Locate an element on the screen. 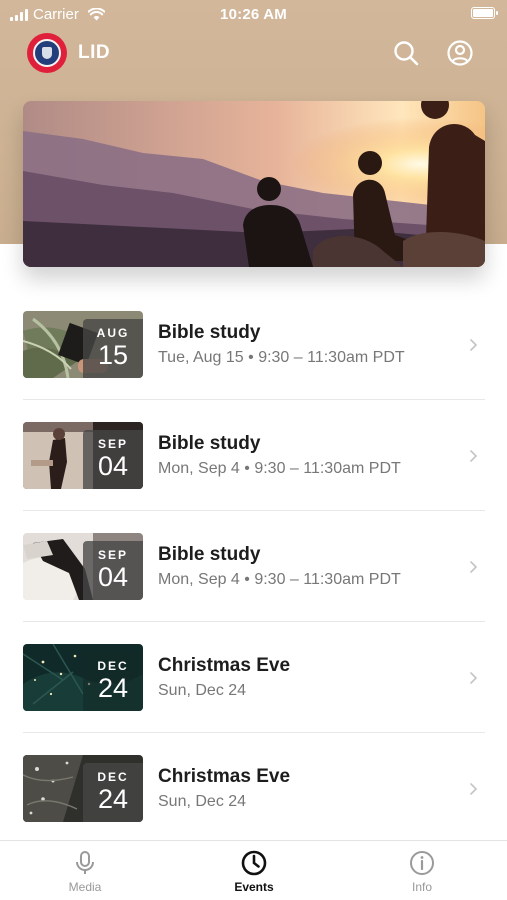 This screenshot has height=900, width=507. tab-info: Info is located at coordinates (422, 870).